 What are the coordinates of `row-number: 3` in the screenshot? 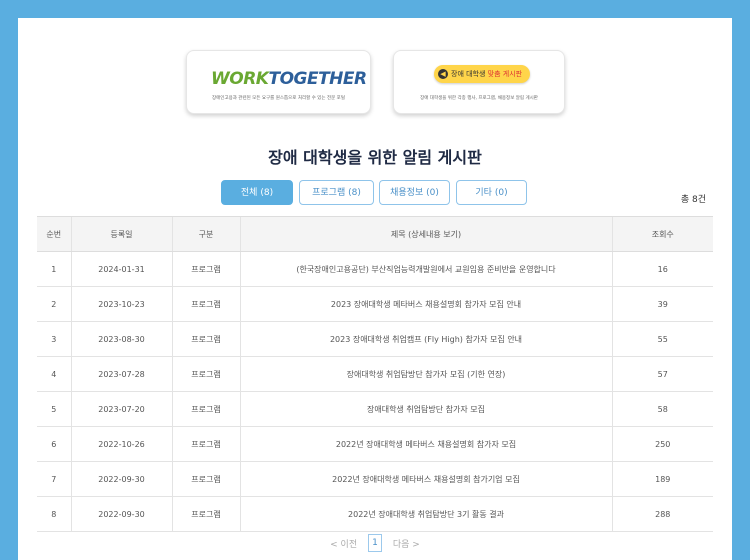 It's located at (54, 339).